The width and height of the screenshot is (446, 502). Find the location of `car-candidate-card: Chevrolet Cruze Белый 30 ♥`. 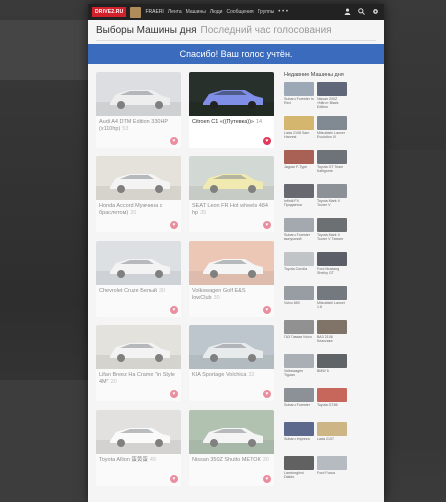

car-candidate-card: Chevrolet Cruze Белый 30 ♥ is located at coordinates (138, 278).